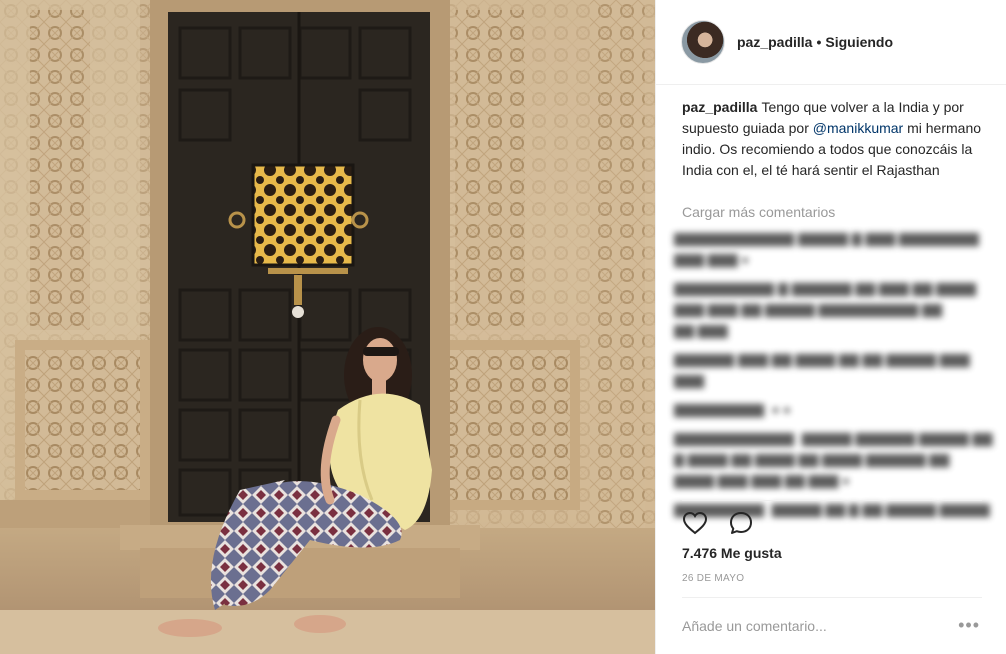  What do you see at coordinates (732, 553) in the screenshot?
I see `likes-count: 7.476 Me gusta` at bounding box center [732, 553].